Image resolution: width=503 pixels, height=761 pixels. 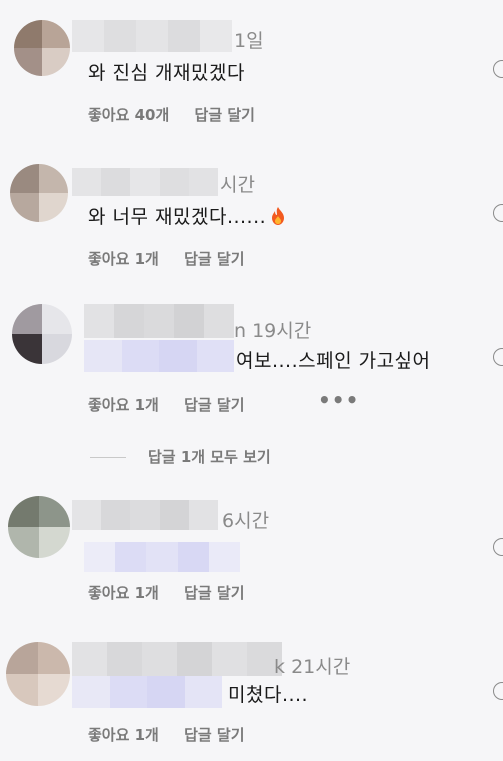 I want to click on more-options-icon: •••, so click(x=338, y=400).